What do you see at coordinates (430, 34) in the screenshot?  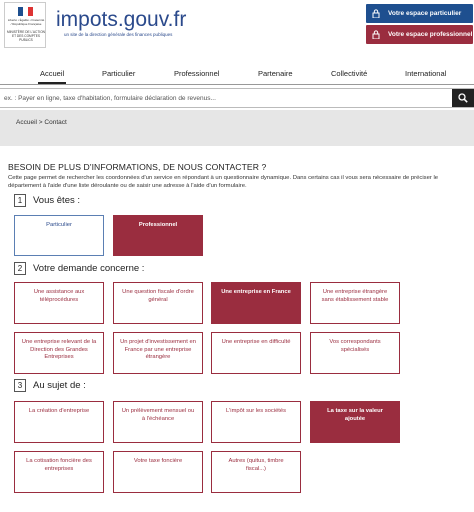 I see `espace-professionnel-label: Votre espace professionnel` at bounding box center [430, 34].